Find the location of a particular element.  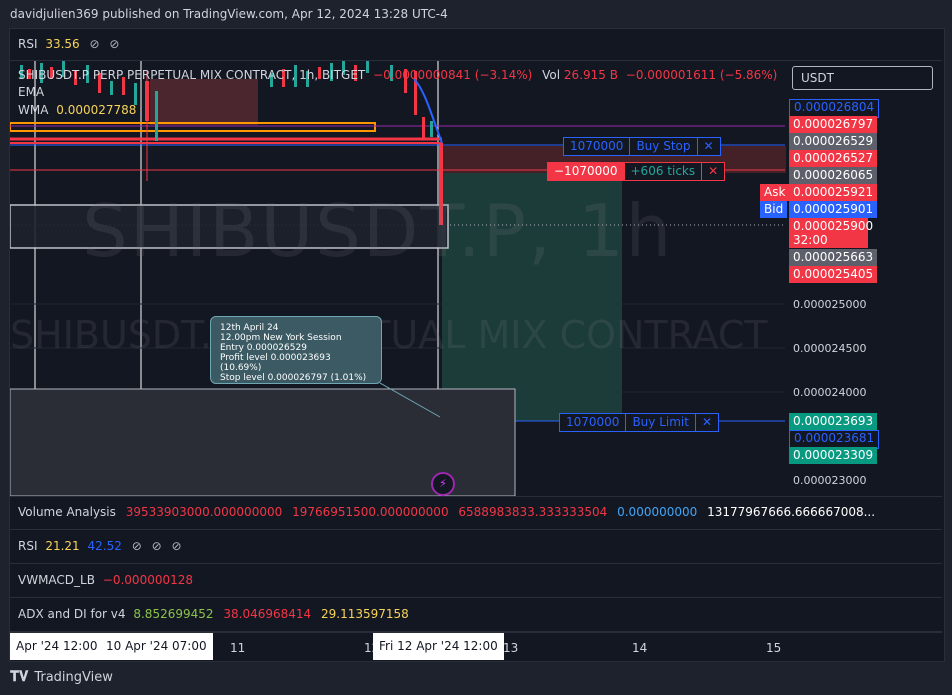

price-tag-26065: 0.000026065 is located at coordinates (833, 175).